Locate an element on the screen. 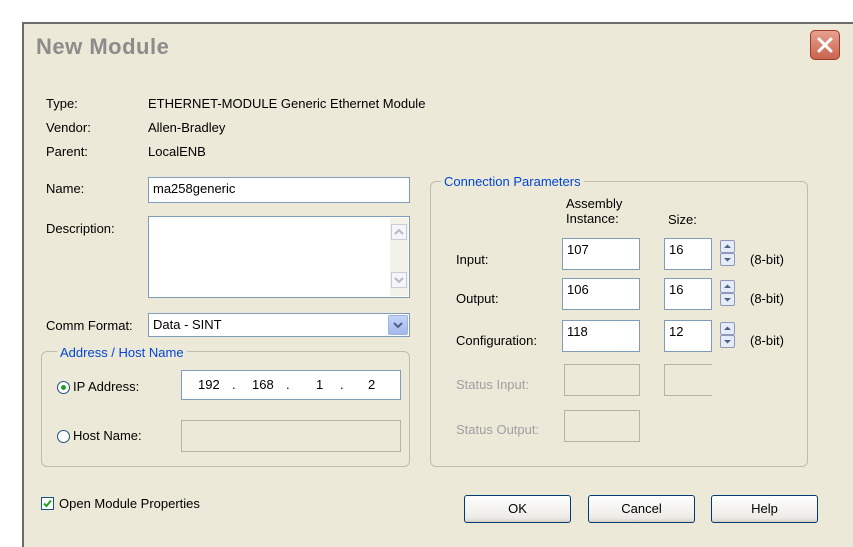  close-icon is located at coordinates (825, 45).